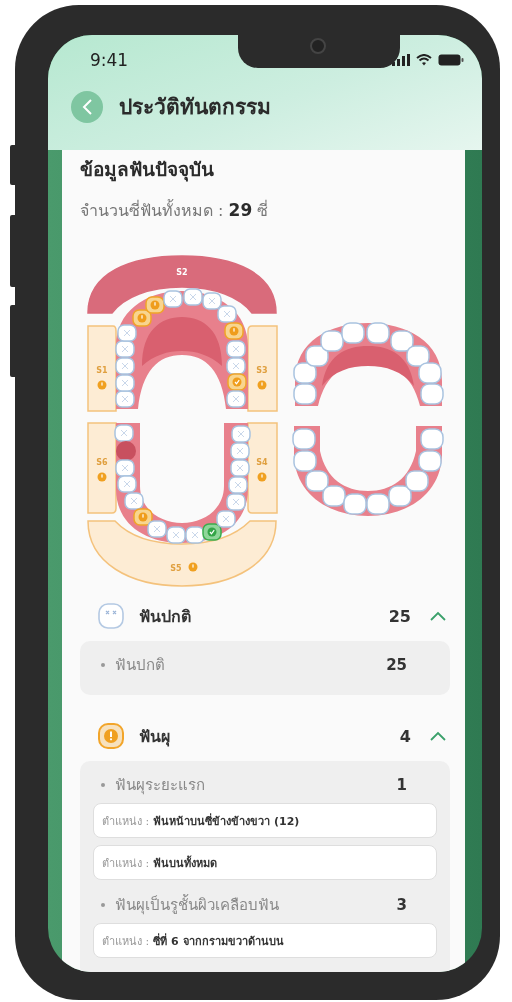 Image resolution: width=512 pixels, height=1002 pixels. What do you see at coordinates (195, 107) in the screenshot?
I see `page-title: ประวัติทันตกรรม` at bounding box center [195, 107].